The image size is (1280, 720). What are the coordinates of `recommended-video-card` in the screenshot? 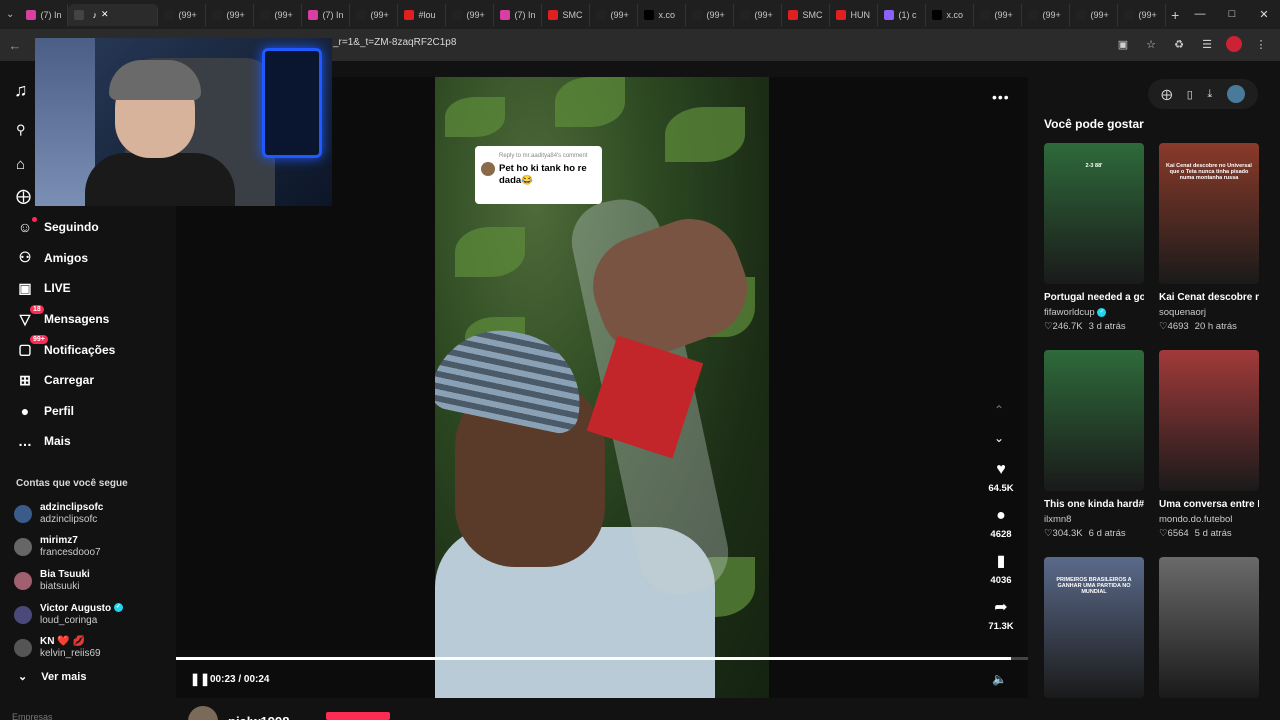 It's located at (1209, 627).